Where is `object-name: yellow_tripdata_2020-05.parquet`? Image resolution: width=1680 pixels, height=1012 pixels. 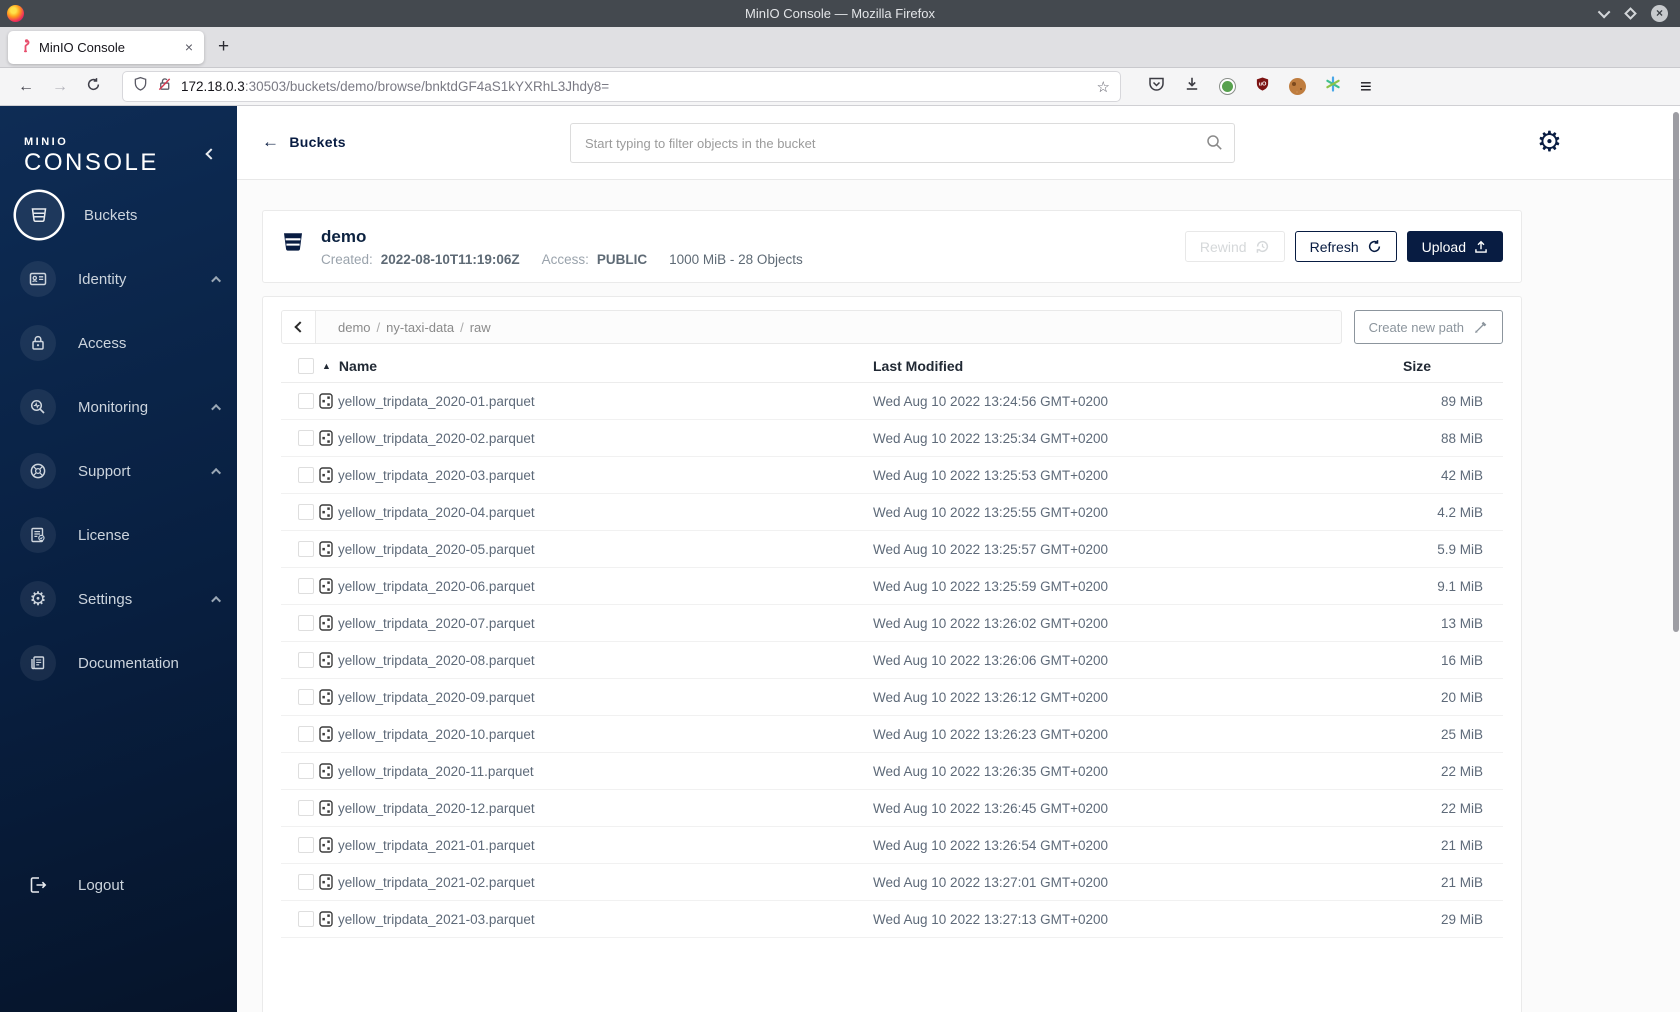
object-name: yellow_tripdata_2020-05.parquet is located at coordinates (605, 549).